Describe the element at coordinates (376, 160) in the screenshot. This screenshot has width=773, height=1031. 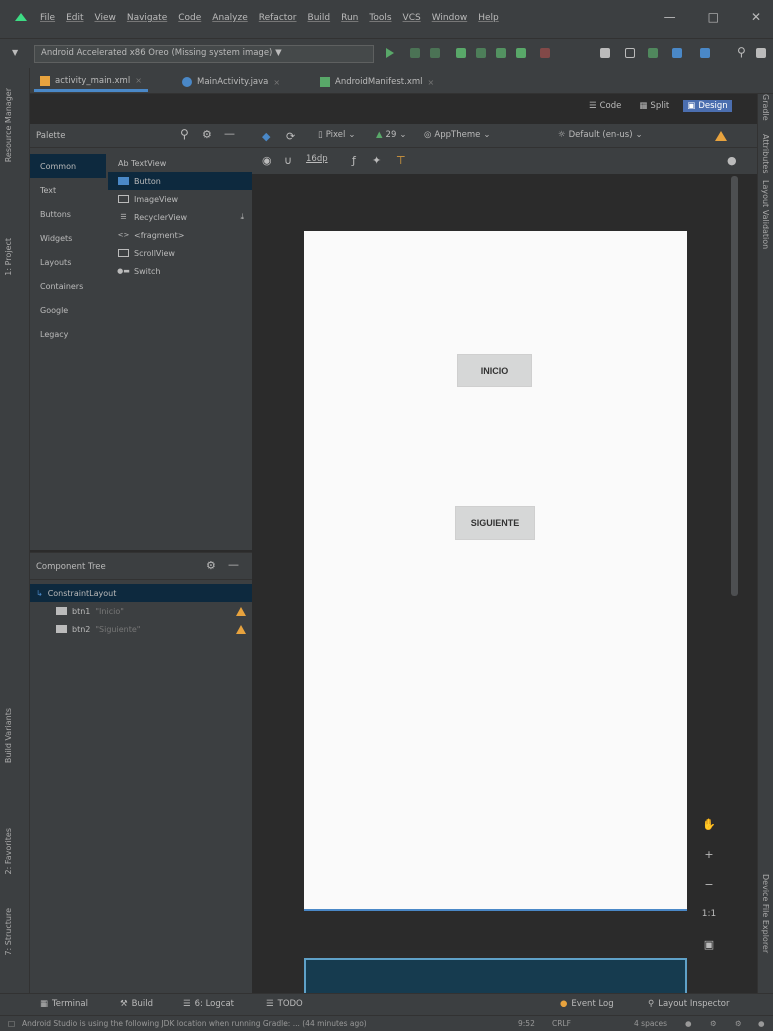
I see `infer-constraints-icon: ✦` at that location.